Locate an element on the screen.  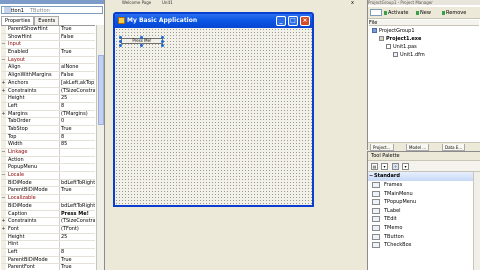
property-row: Top 8 is located at coordinates (48, 137).